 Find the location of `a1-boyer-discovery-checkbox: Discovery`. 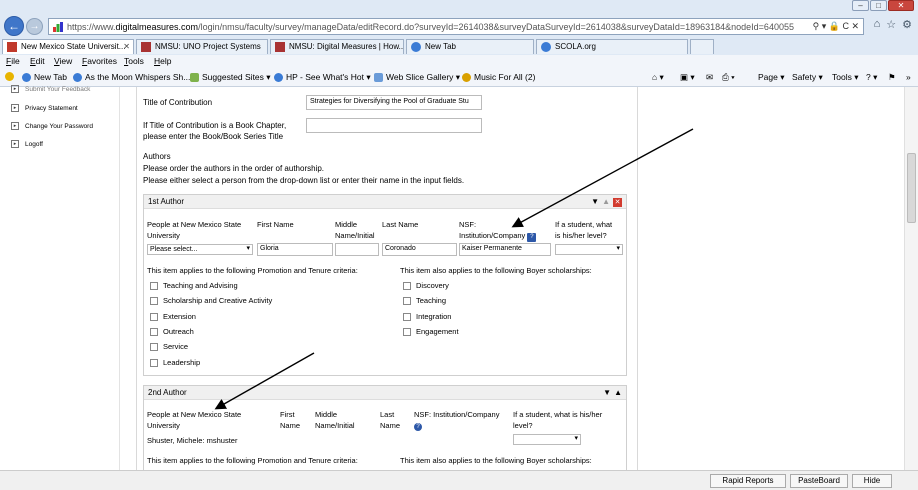

a1-boyer-discovery-checkbox: Discovery is located at coordinates (426, 285).